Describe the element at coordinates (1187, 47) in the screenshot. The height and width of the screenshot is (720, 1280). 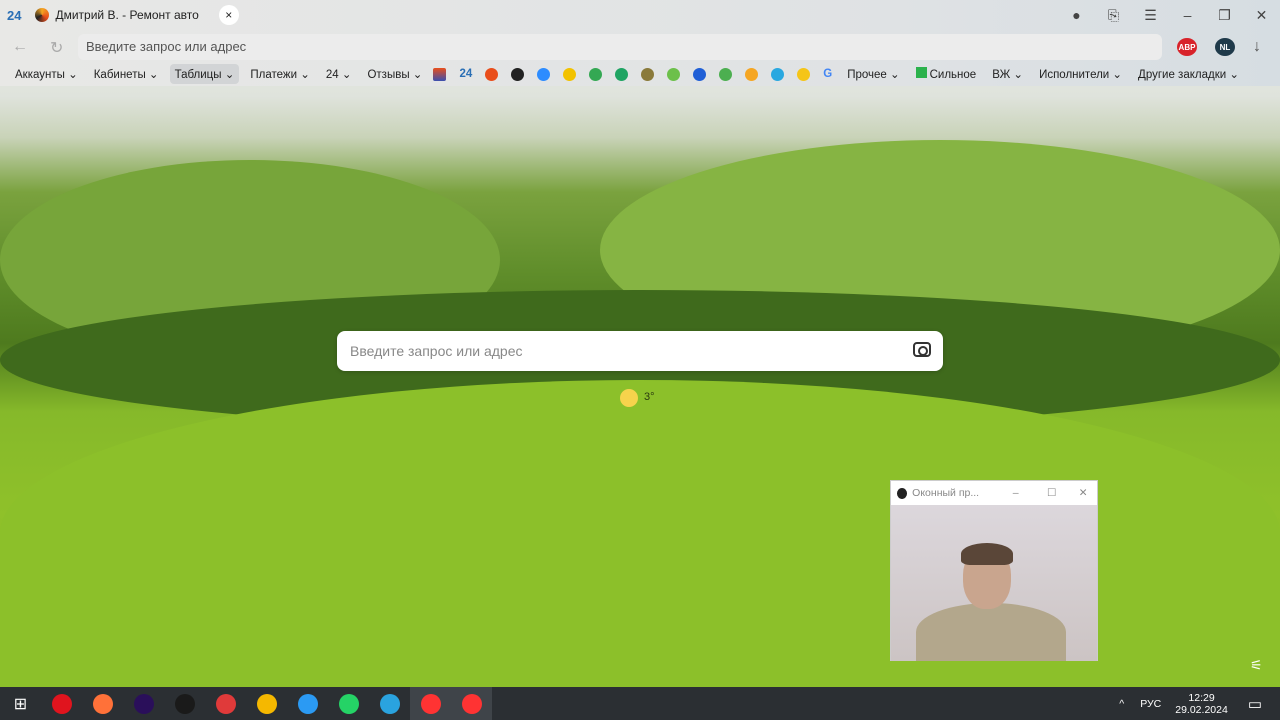
I see `adblock-icon: ABP` at that location.